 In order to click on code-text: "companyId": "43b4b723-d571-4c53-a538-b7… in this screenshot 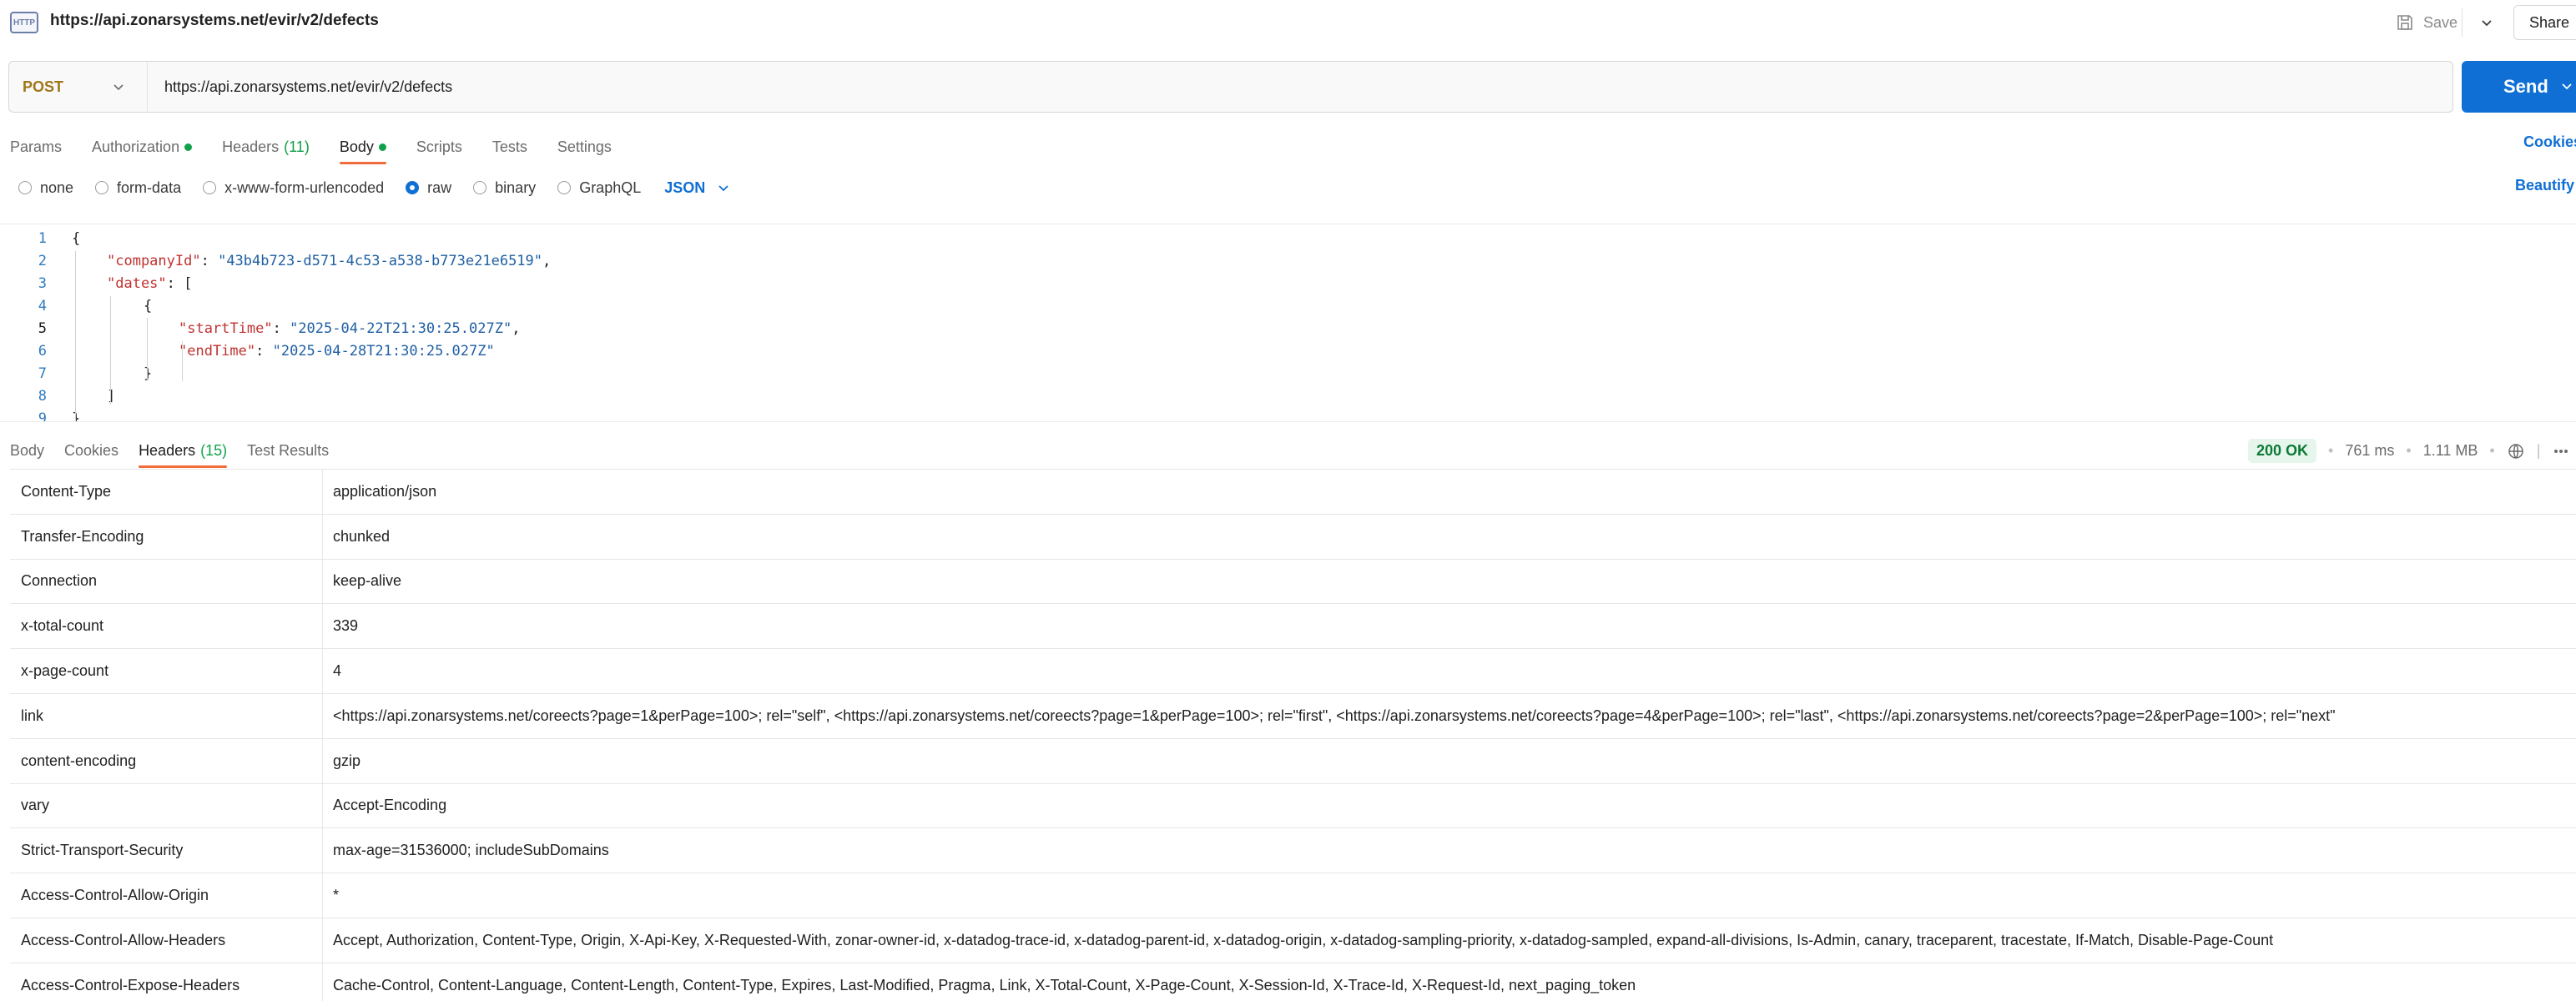, I will do `click(329, 261)`.